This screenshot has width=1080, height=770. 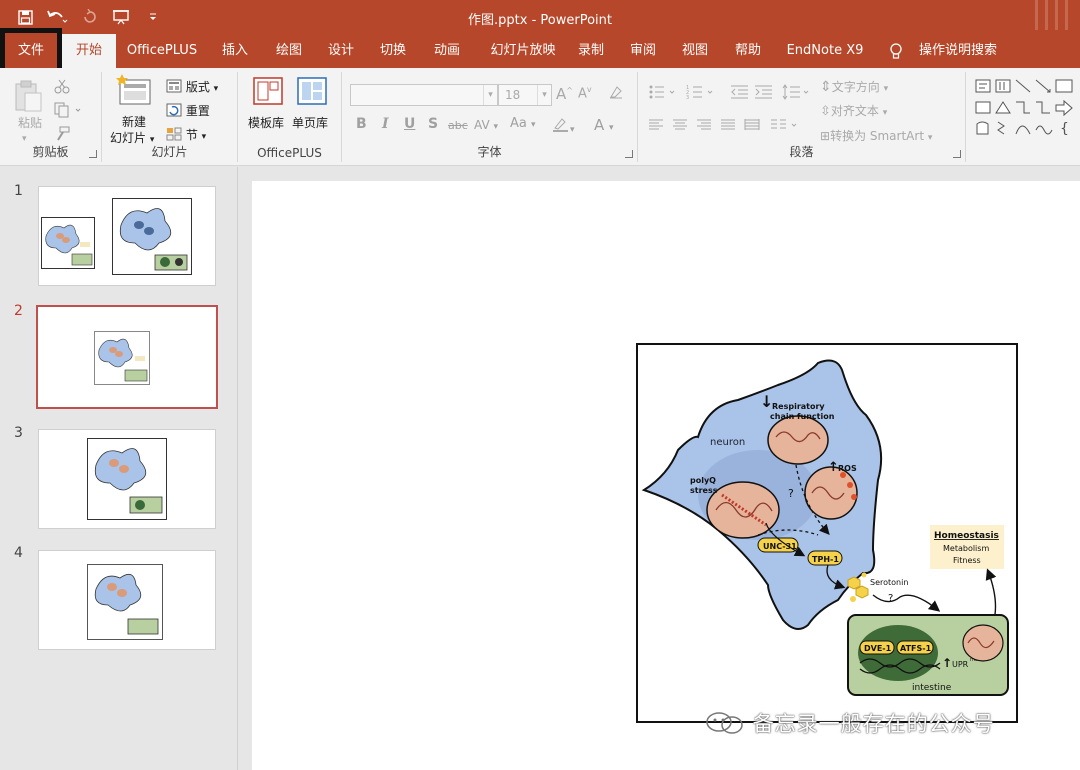 What do you see at coordinates (433, 124) in the screenshot?
I see `text-shadow-button: S` at bounding box center [433, 124].